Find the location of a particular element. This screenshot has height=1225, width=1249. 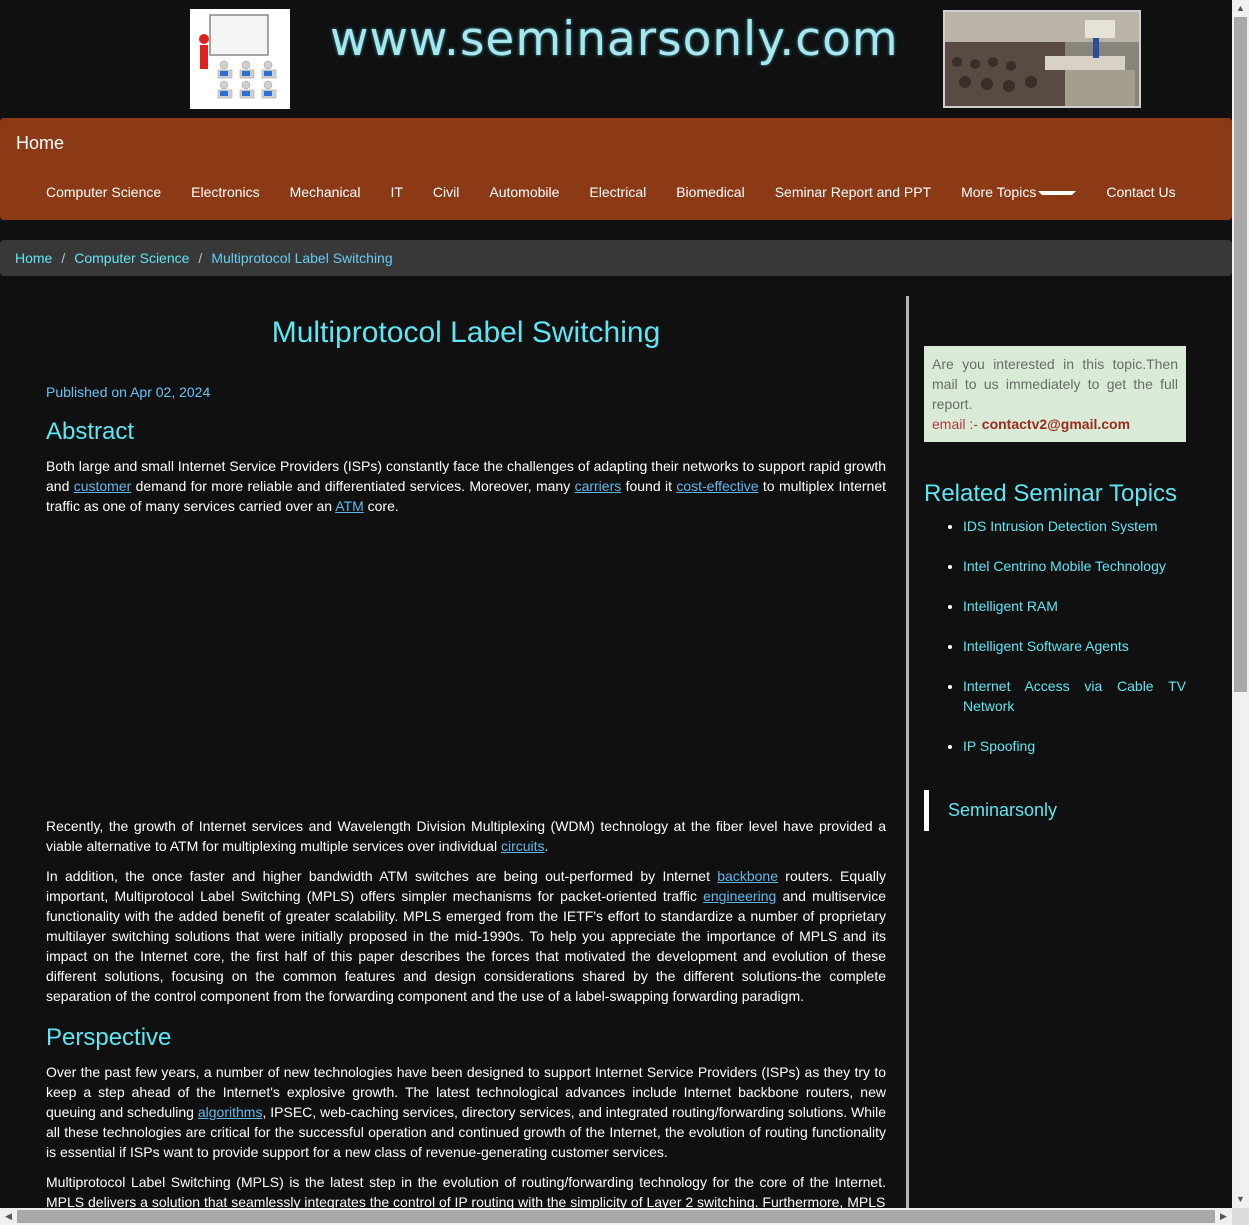

site-banner: www.seminarsonly.com is located at coordinates (616, 59).